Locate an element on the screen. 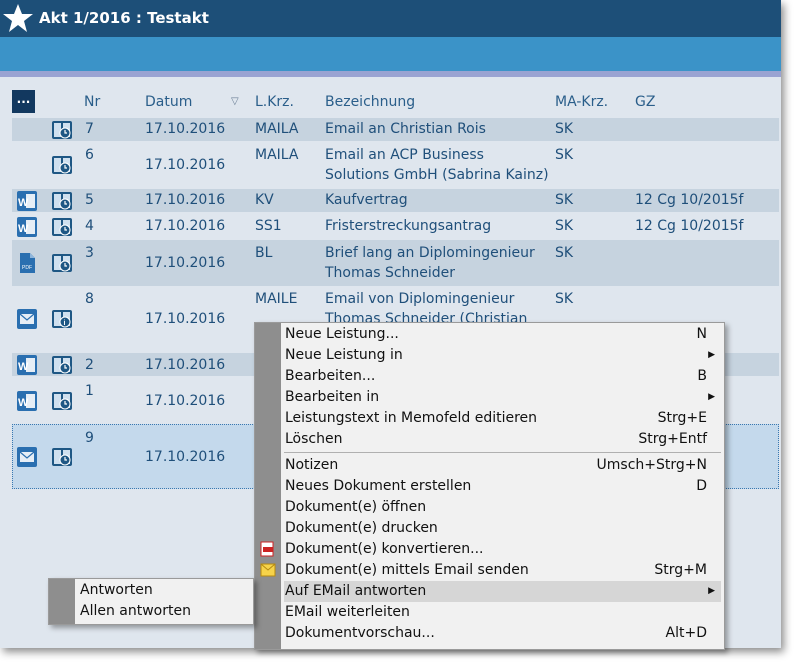 The width and height of the screenshot is (795, 662). cell-lkrz: KV is located at coordinates (264, 200).